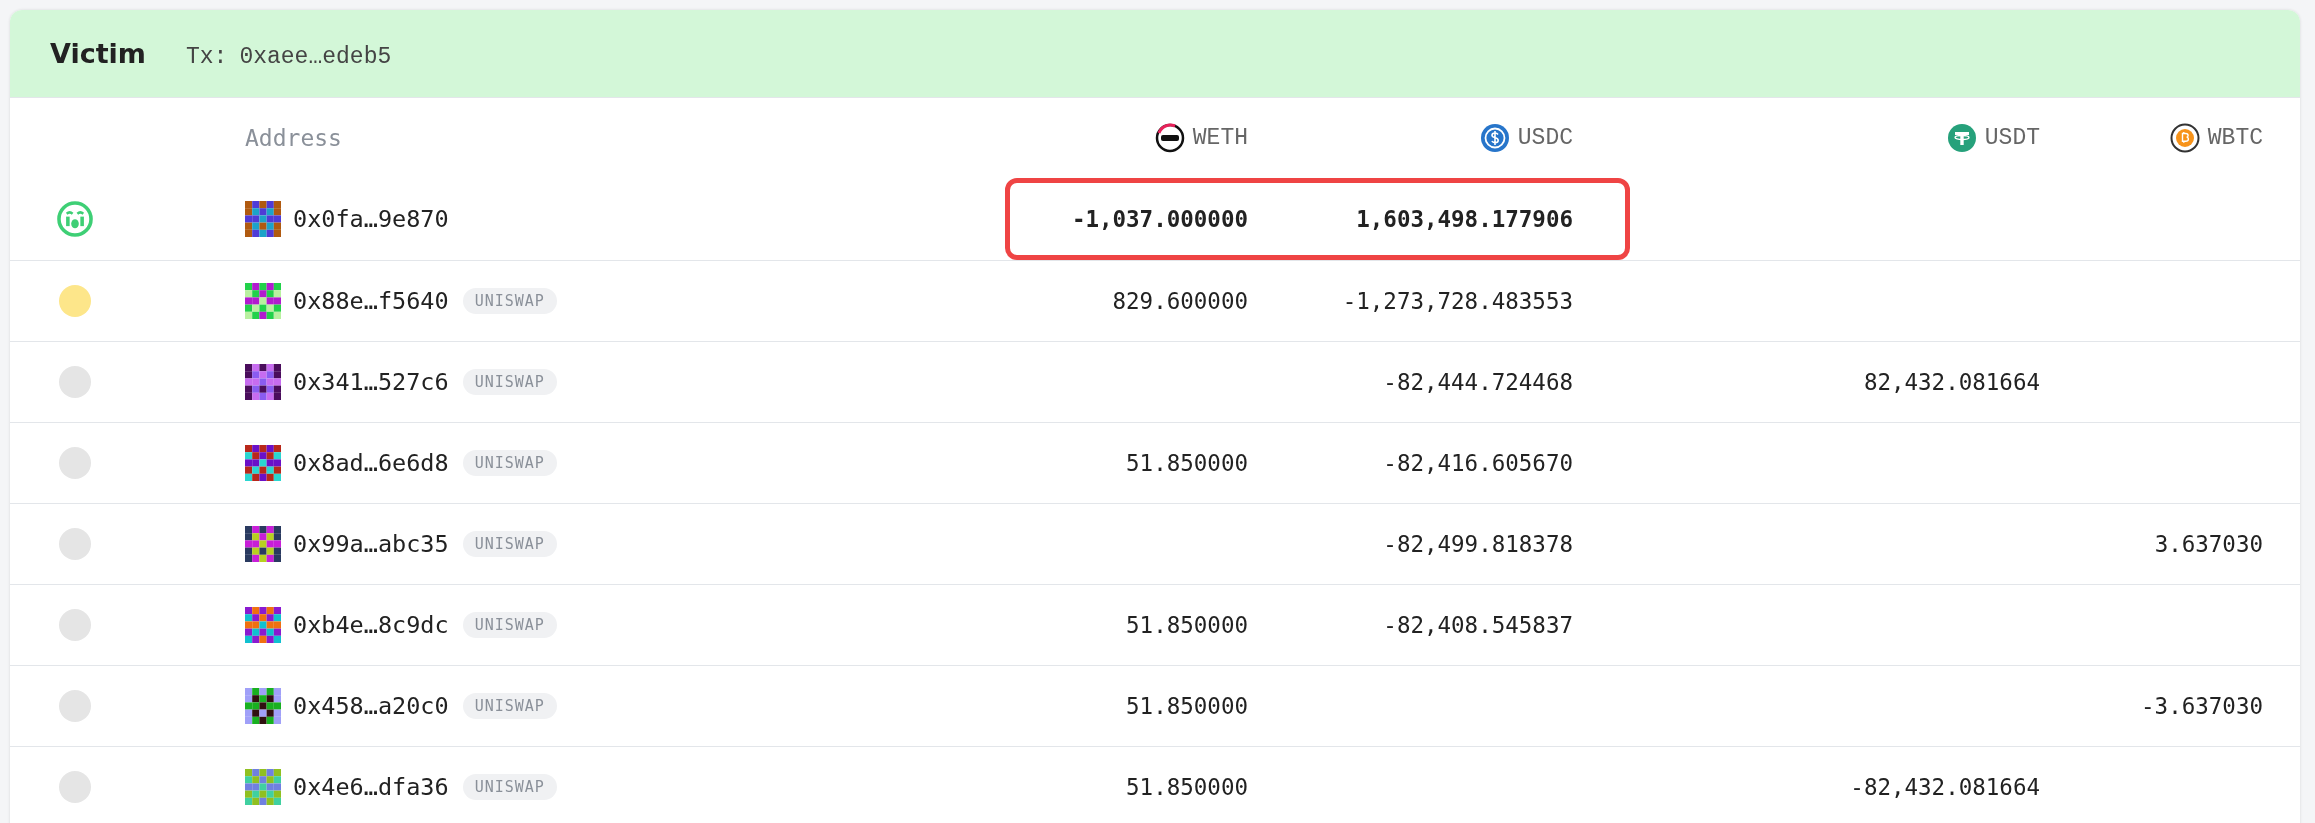 This screenshot has width=2315, height=823. I want to click on bitcoin-coin-icon, so click(2184, 138).